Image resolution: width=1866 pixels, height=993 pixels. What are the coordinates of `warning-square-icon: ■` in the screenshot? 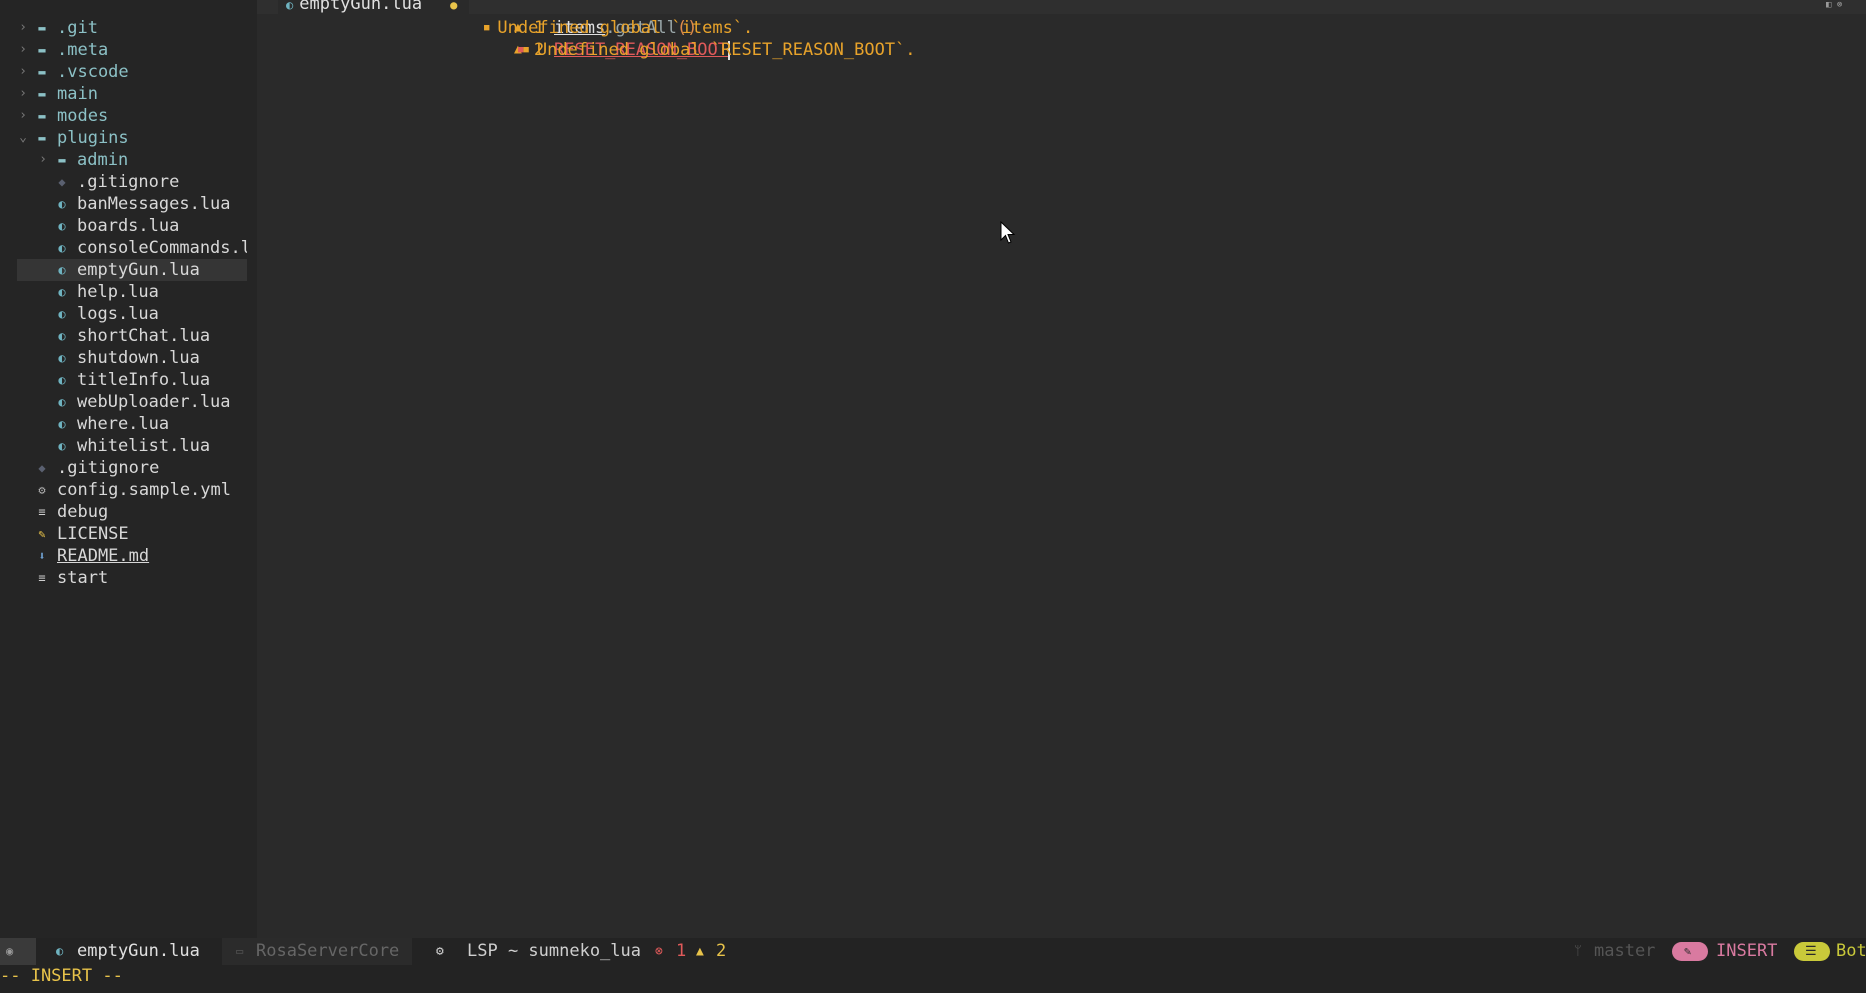 It's located at (487, 28).